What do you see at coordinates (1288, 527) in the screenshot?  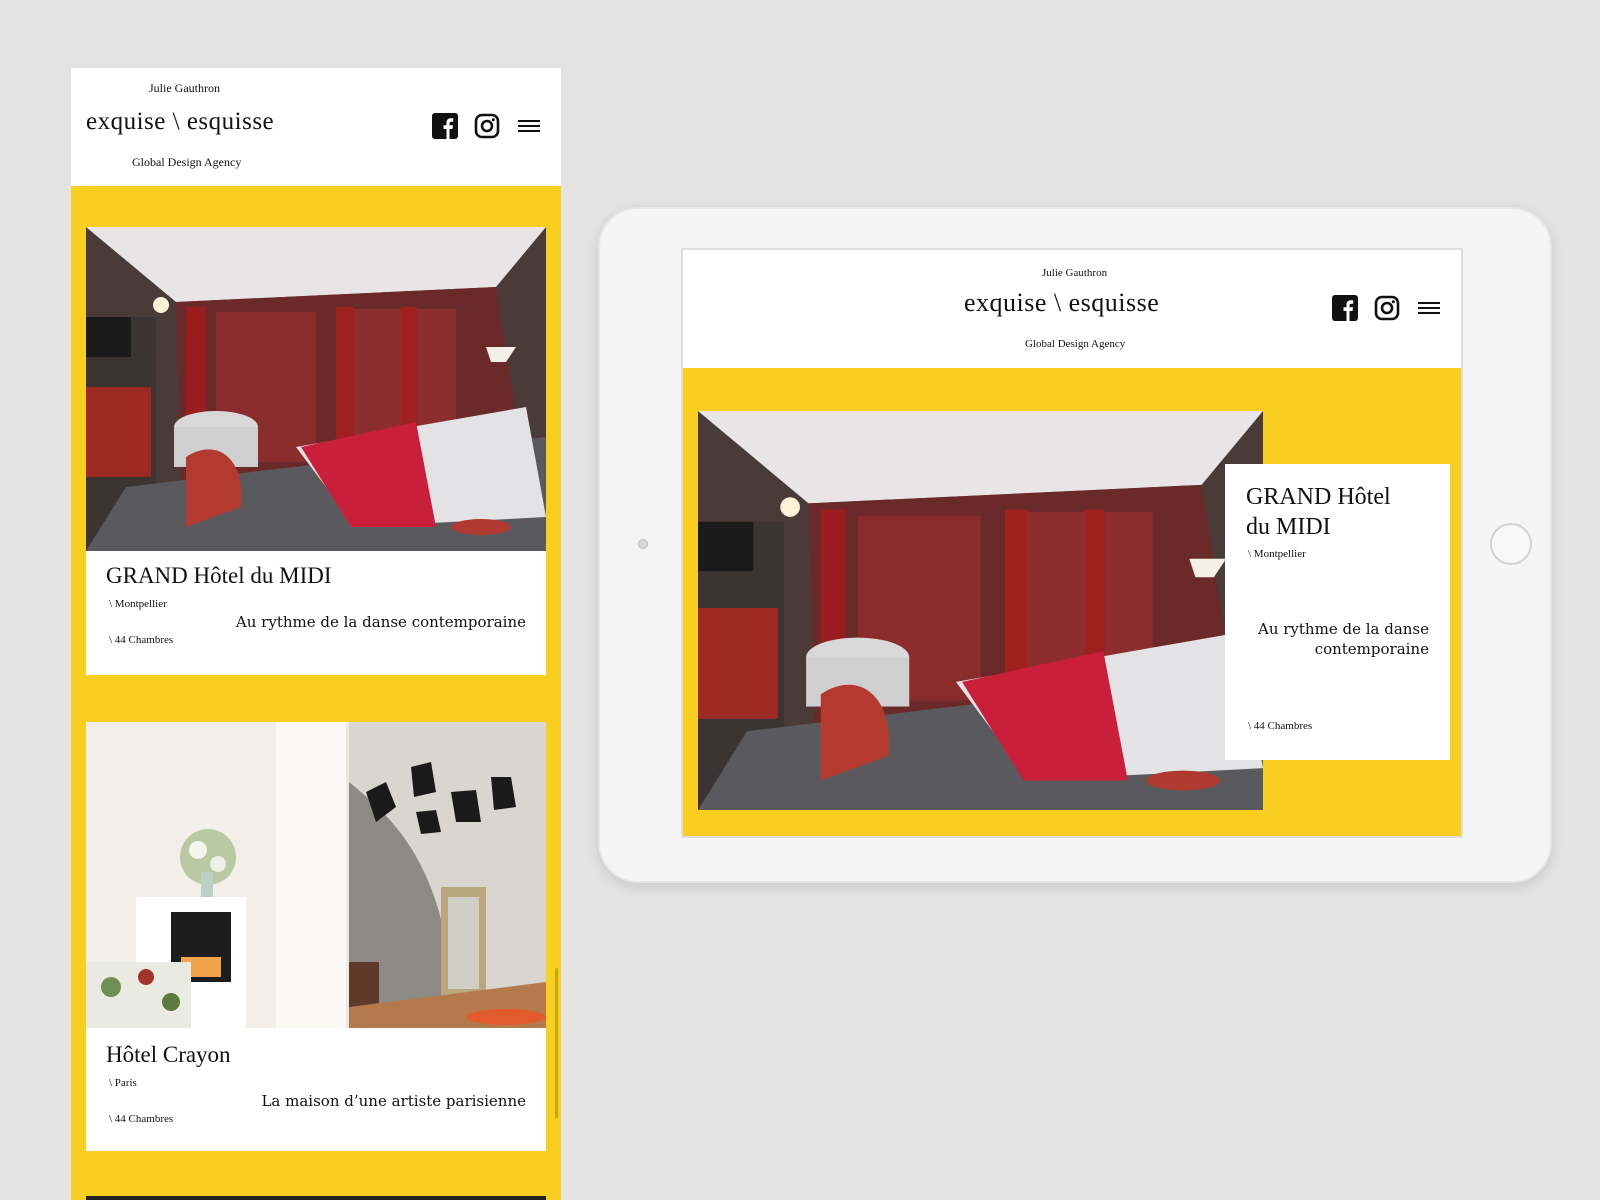 I see `hotel-title-line: du MIDI` at bounding box center [1288, 527].